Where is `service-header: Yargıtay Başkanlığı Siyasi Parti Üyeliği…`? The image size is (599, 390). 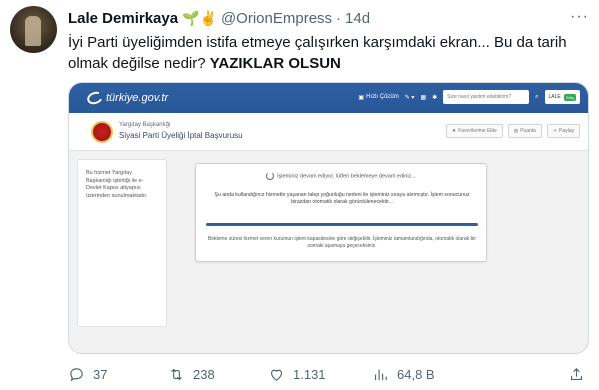 service-header: Yargıtay Başkanlığı Siyasi Parti Üyeliği… is located at coordinates (328, 132).